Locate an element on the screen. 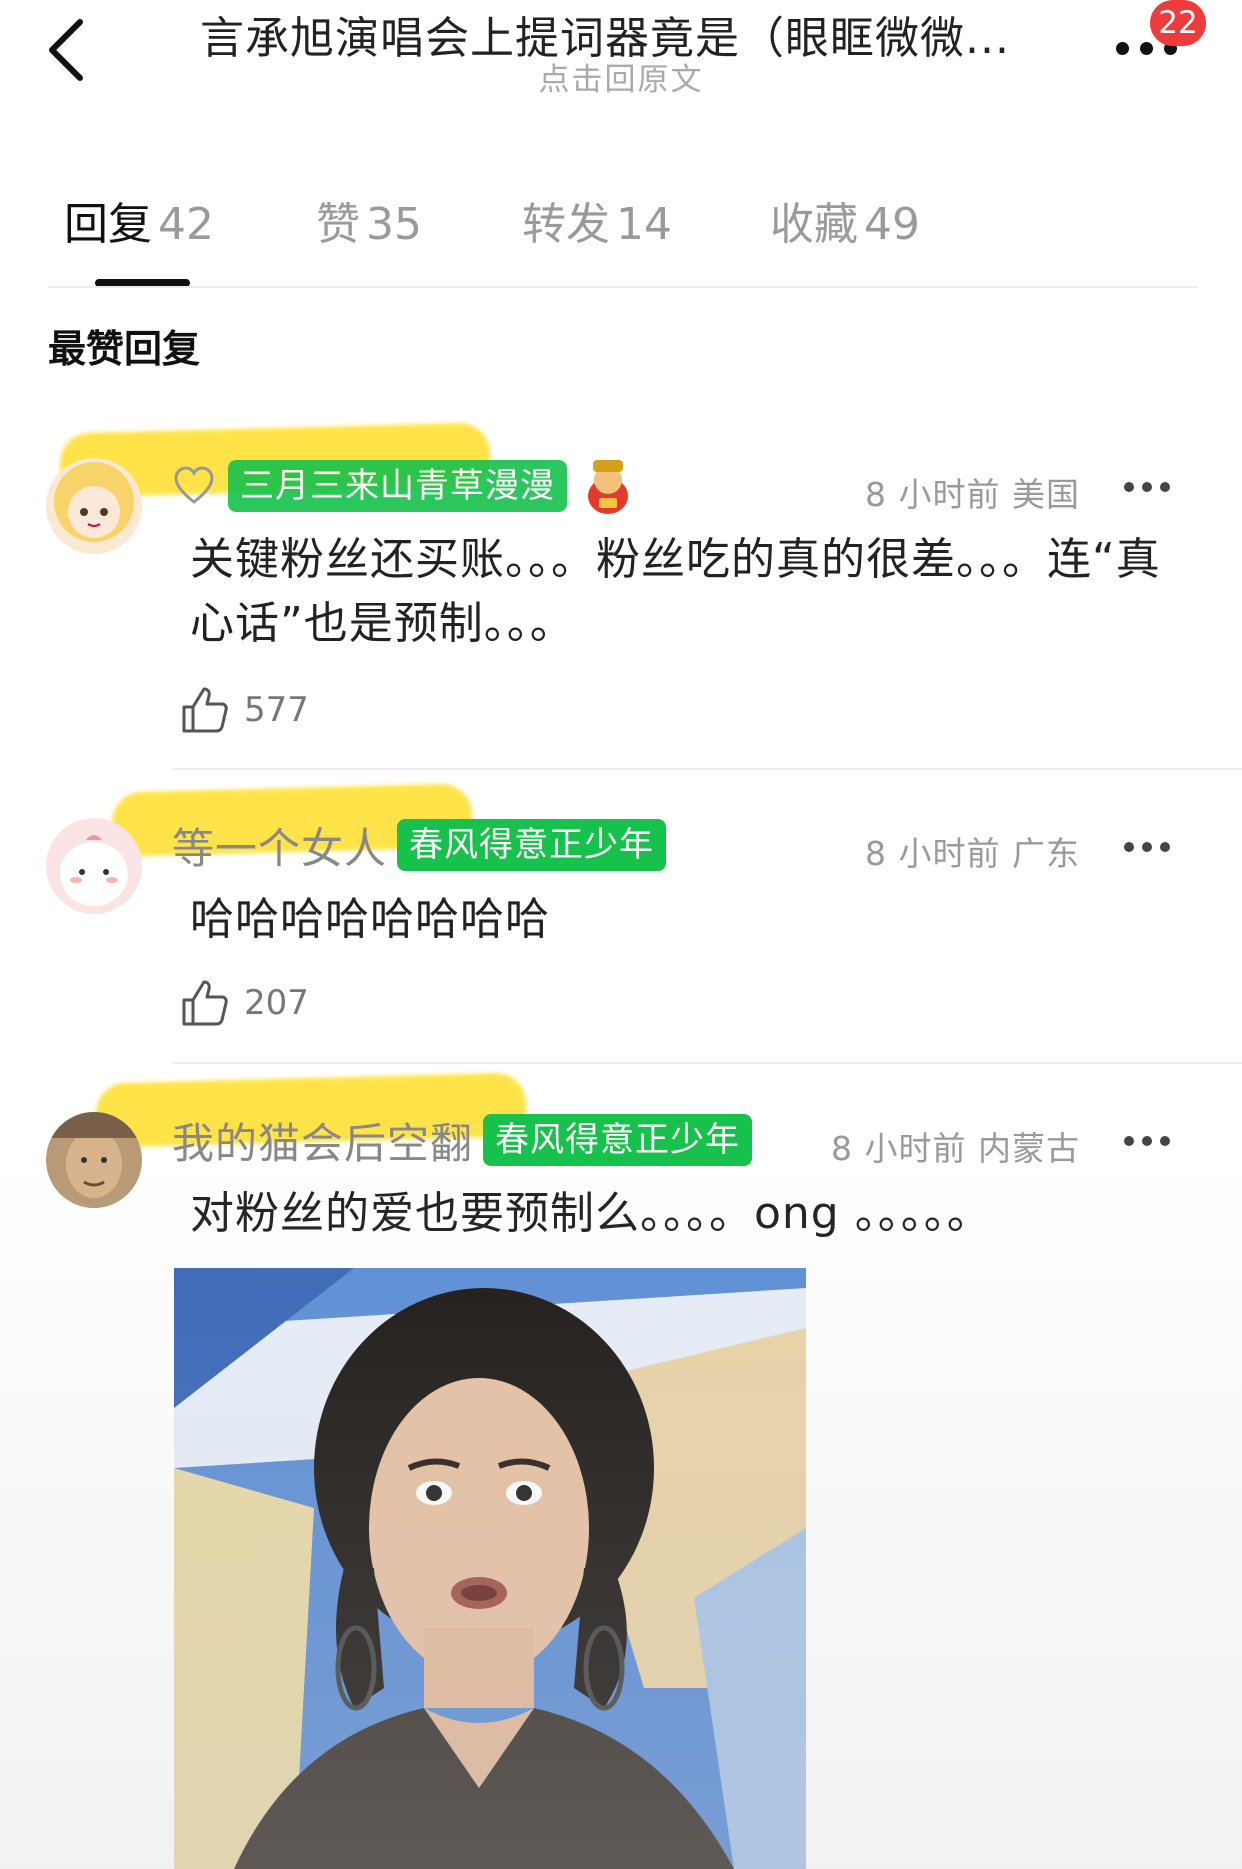 This screenshot has height=1869, width=1242. tab-count: 35 is located at coordinates (394, 224).